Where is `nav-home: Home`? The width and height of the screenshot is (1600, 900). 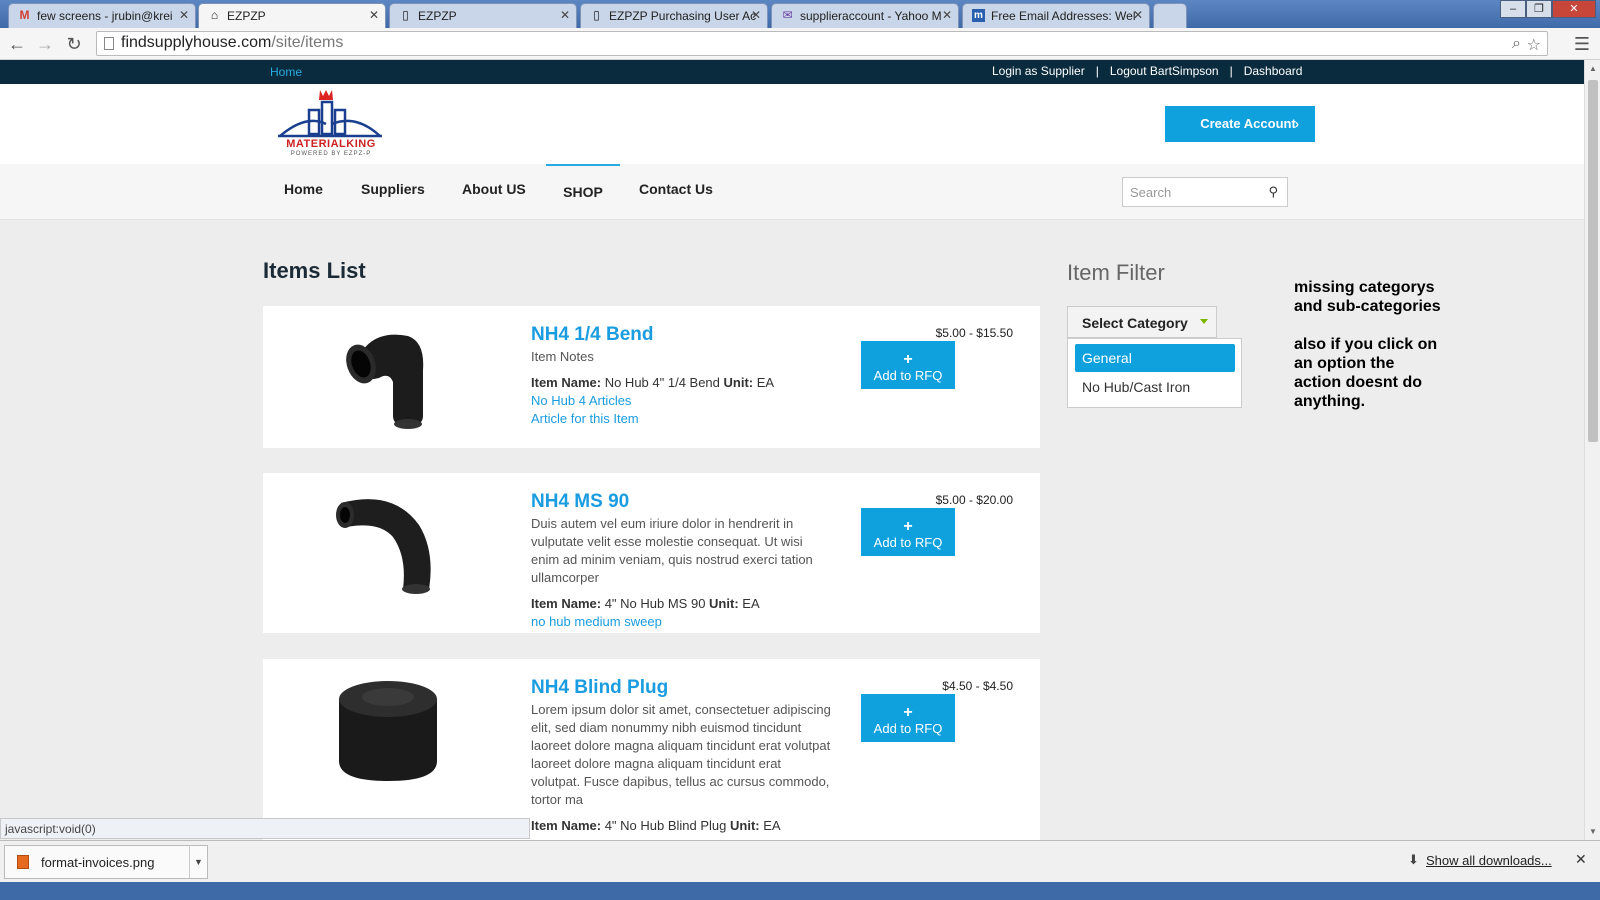
nav-home: Home is located at coordinates (303, 189).